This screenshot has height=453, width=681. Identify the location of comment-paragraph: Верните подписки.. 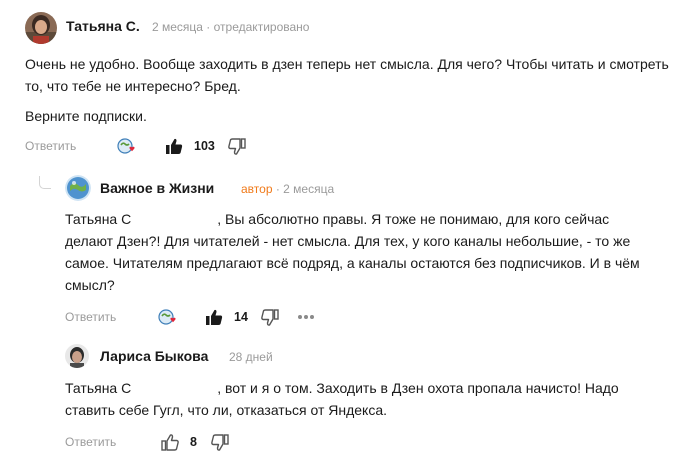
(86, 116).